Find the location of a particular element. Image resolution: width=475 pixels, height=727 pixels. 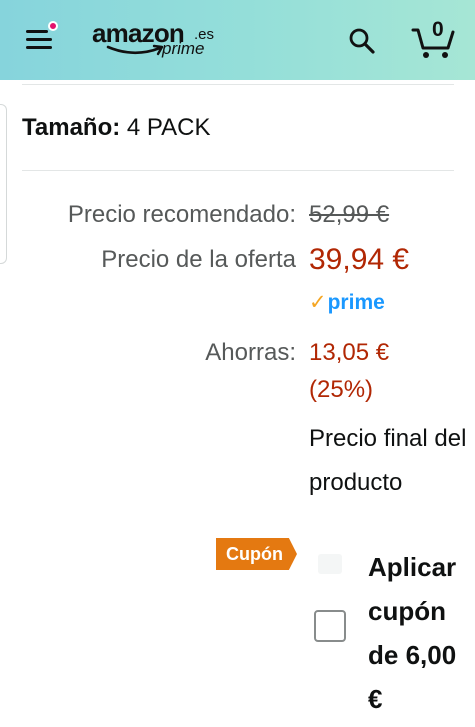

size-label: Tamaño: is located at coordinates (71, 127).